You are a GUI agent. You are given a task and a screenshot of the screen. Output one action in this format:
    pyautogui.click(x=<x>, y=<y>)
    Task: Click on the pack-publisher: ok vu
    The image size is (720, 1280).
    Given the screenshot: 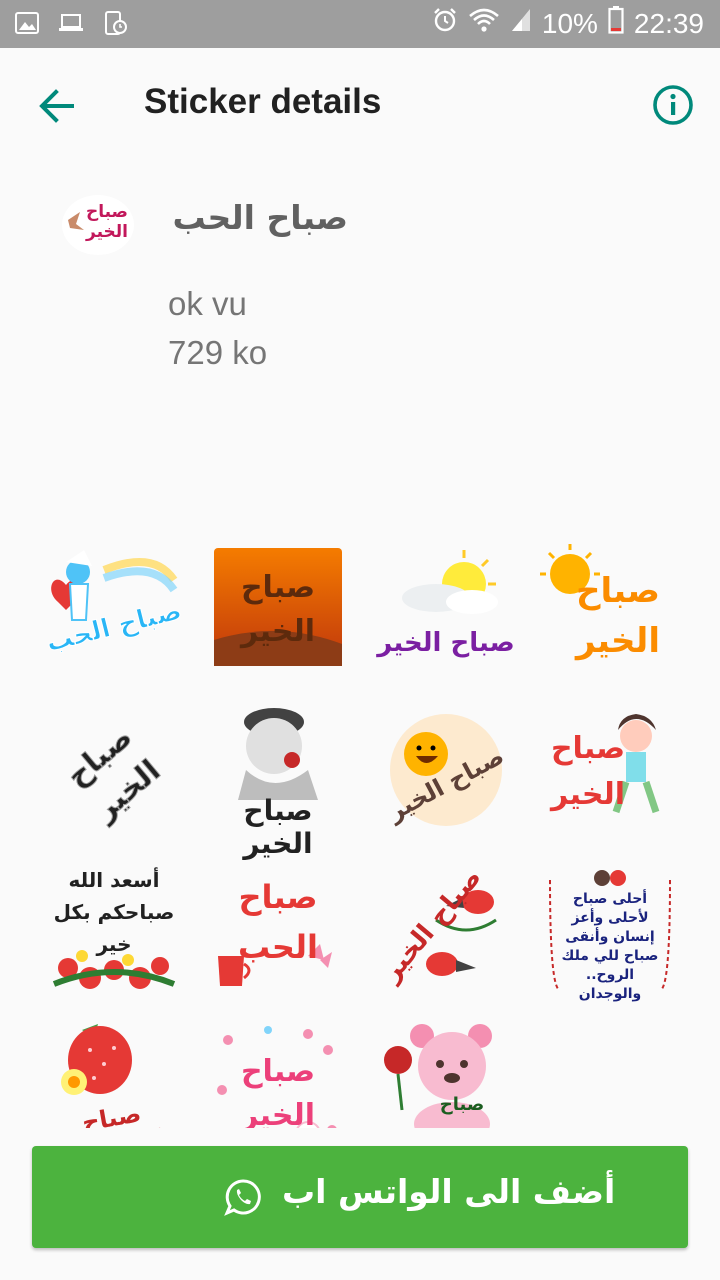 What is the action you would take?
    pyautogui.click(x=207, y=303)
    